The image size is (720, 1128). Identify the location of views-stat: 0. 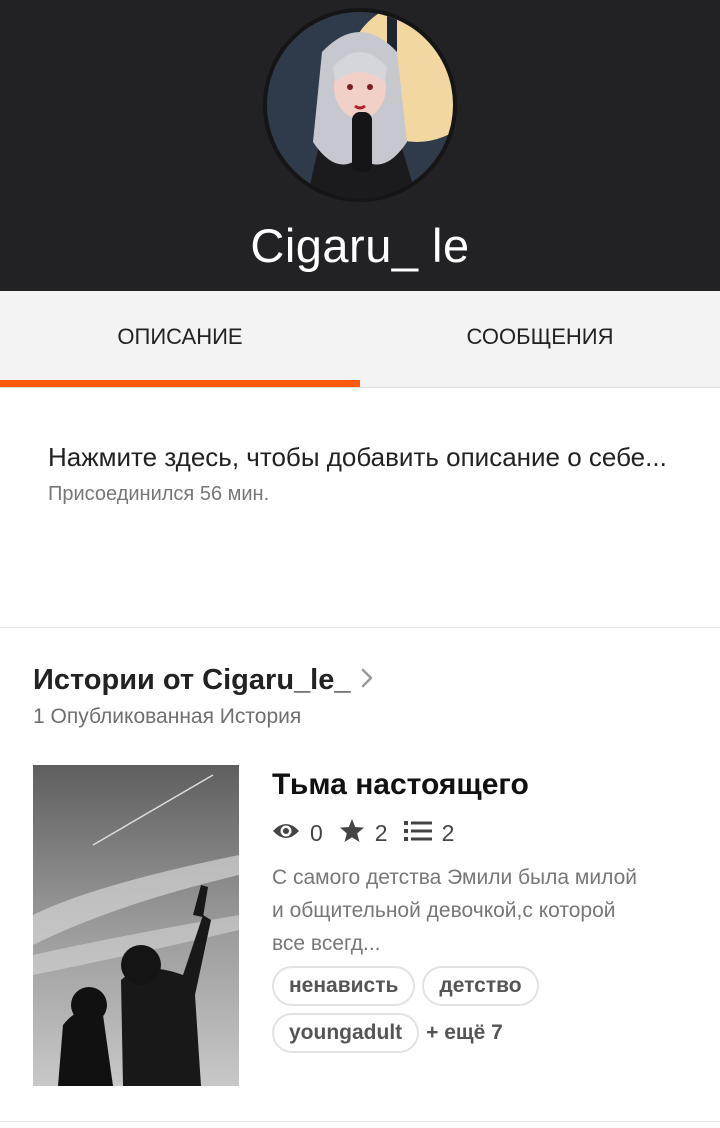
(297, 833).